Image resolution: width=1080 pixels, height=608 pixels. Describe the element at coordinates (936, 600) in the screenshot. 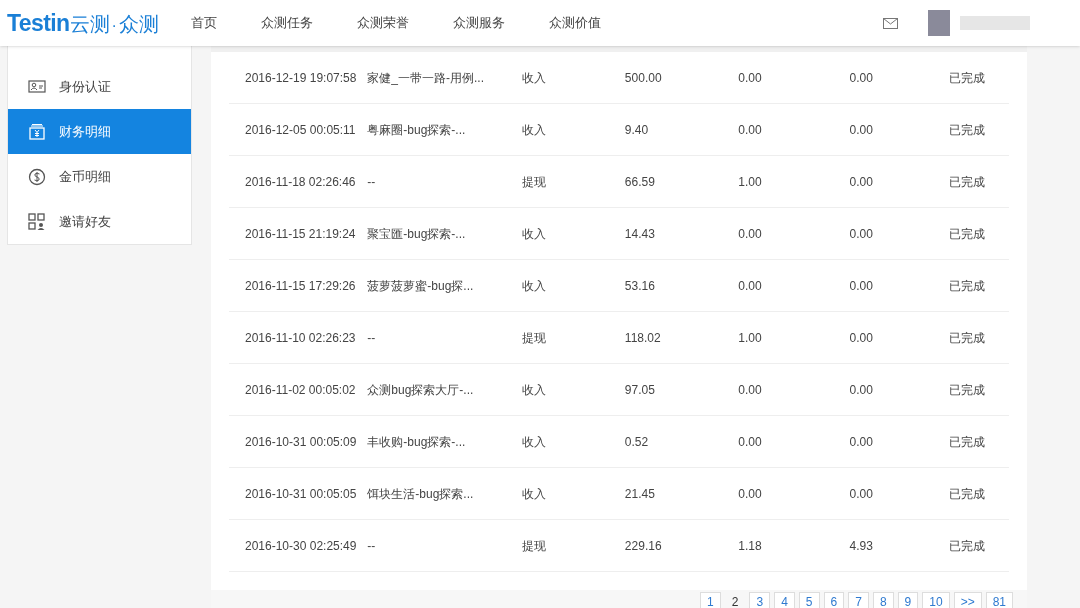

I see `page-button: 10` at that location.